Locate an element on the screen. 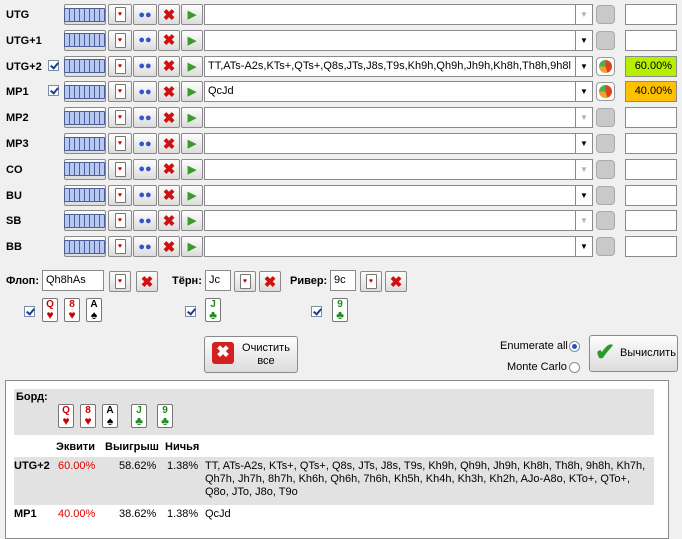 This screenshot has width=682, height=539. turn-card-picker-button: ♥ is located at coordinates (245, 281).